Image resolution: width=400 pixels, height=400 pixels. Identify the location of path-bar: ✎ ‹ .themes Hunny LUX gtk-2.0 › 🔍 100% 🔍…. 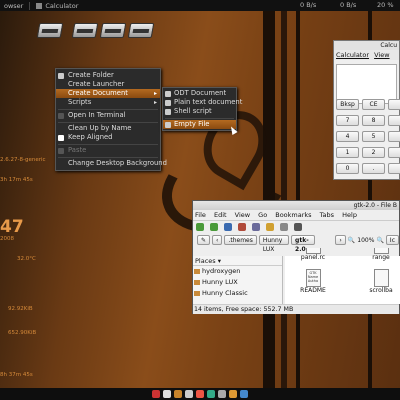
(296, 243).